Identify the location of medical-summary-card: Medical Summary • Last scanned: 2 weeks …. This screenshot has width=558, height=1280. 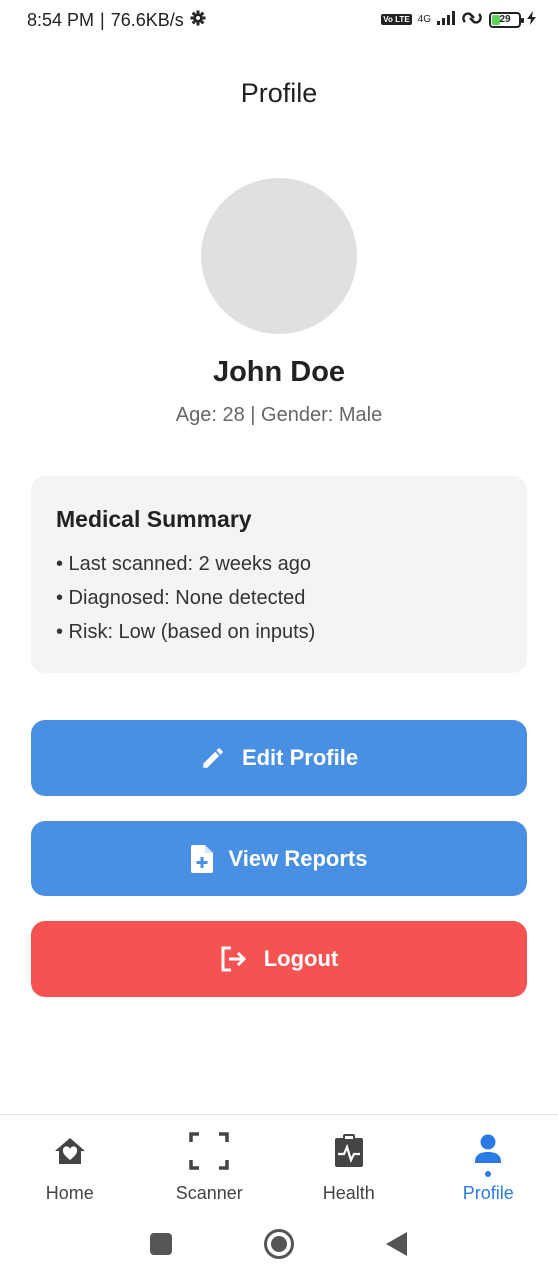
(279, 574).